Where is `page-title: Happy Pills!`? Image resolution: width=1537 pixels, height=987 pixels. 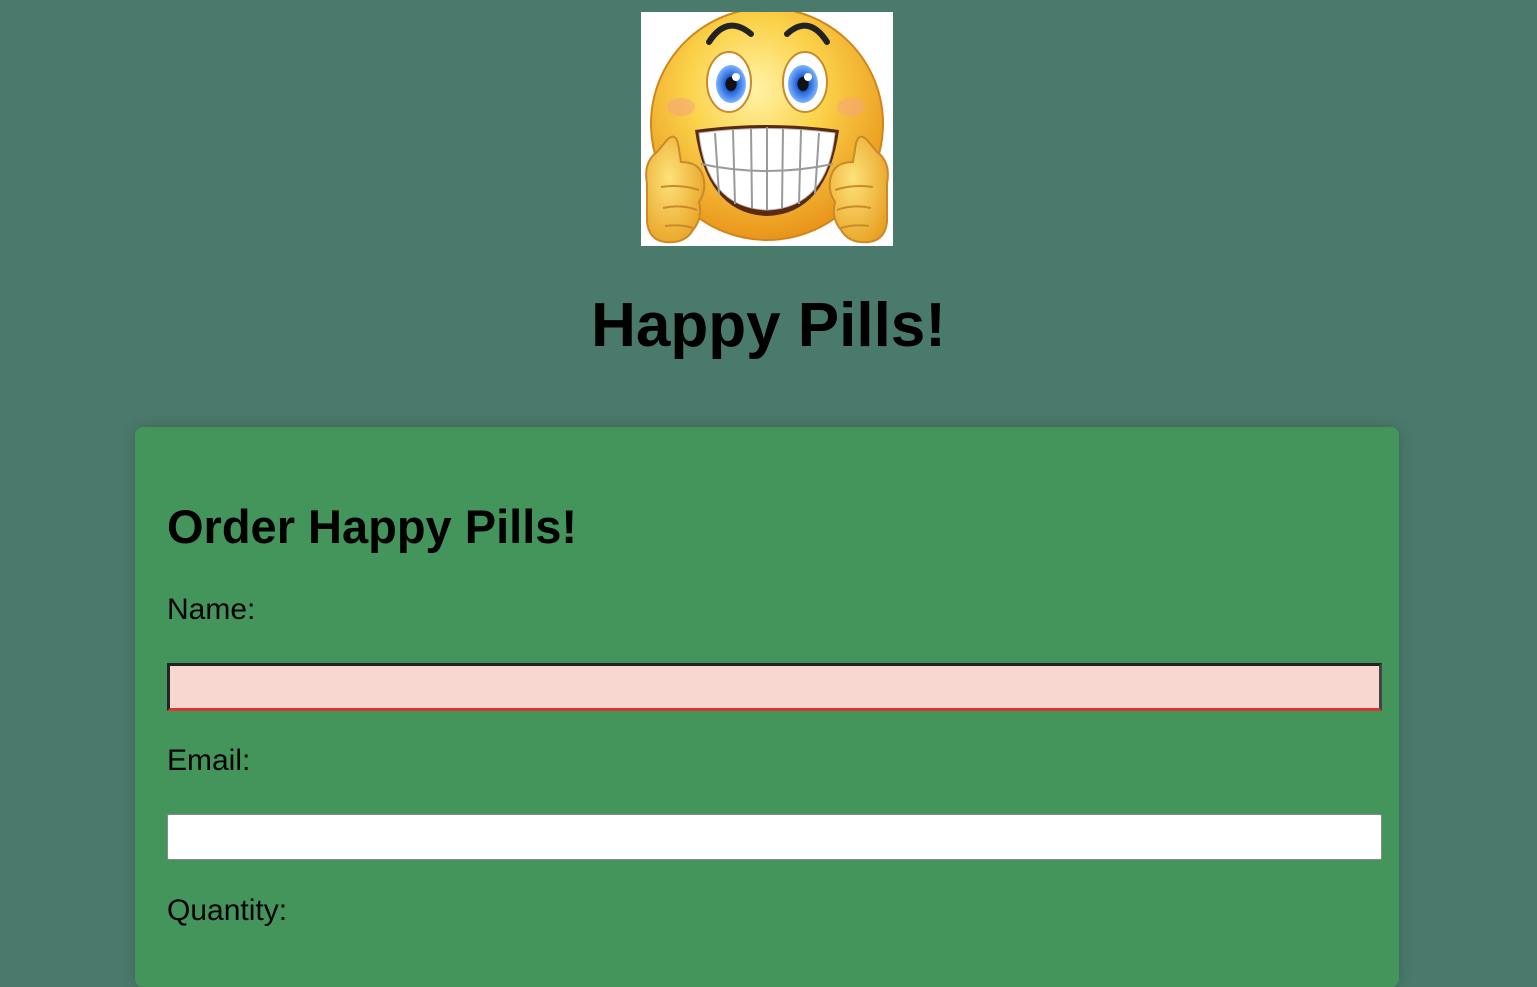 page-title: Happy Pills! is located at coordinates (768, 325).